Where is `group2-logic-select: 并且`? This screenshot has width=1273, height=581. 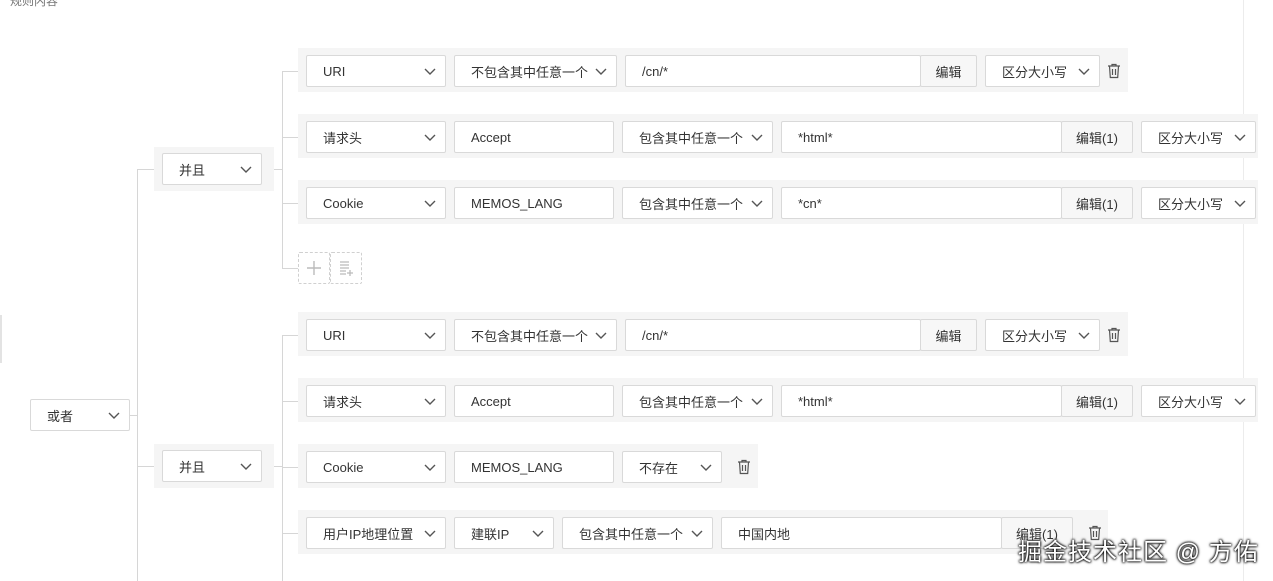 group2-logic-select: 并且 is located at coordinates (212, 466).